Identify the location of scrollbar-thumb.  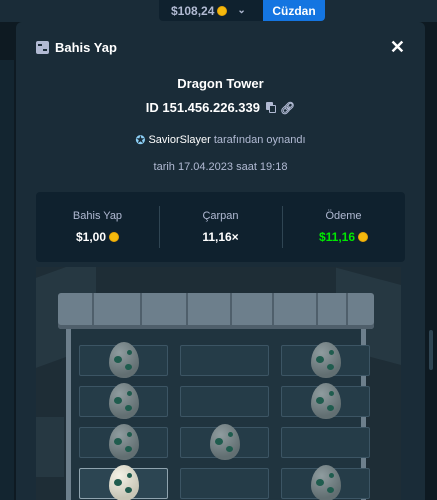
(431, 350).